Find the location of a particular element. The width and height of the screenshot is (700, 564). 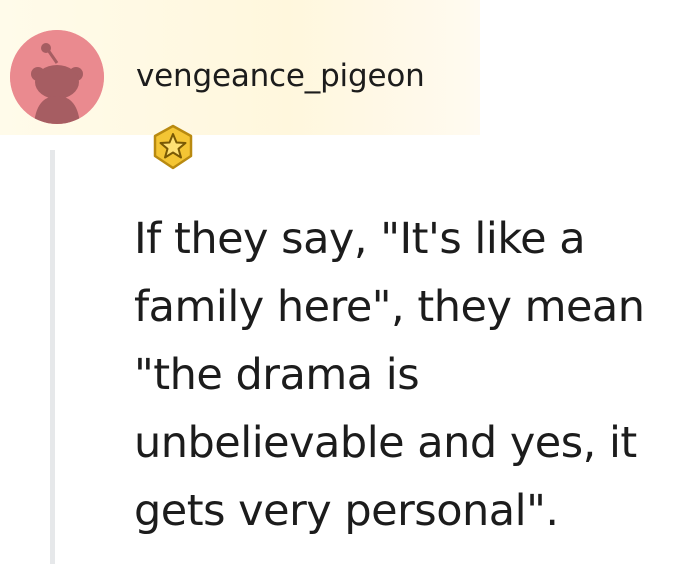

award-badge is located at coordinates (173, 147).